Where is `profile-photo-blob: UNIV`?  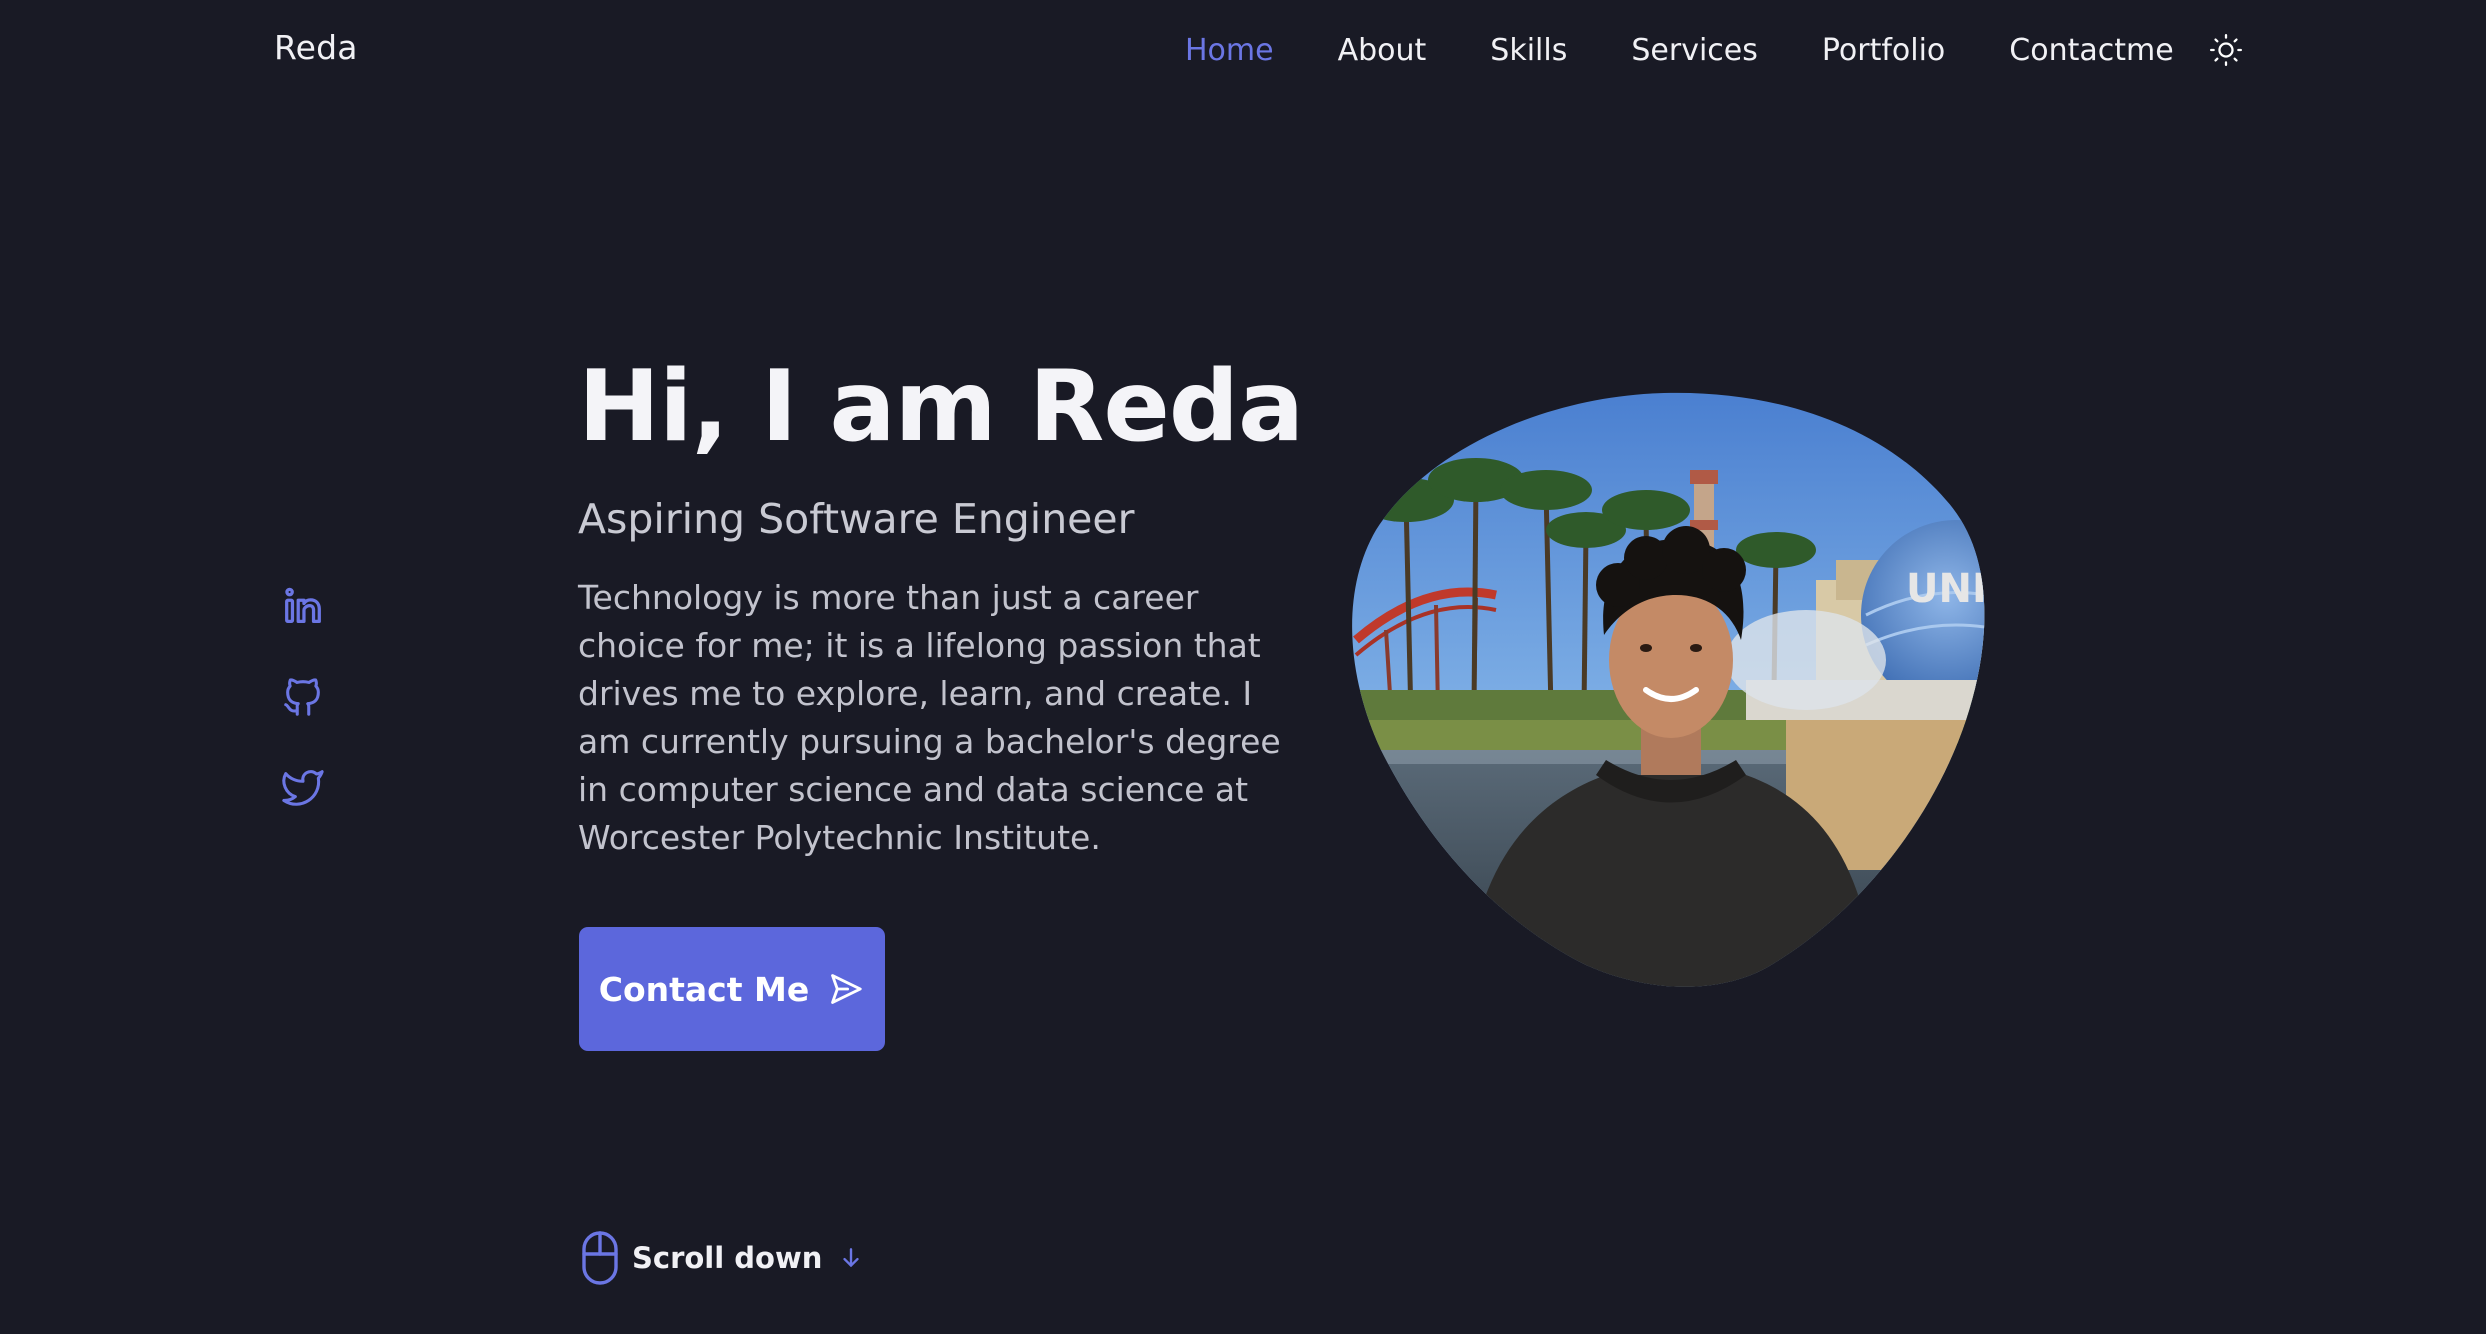
profile-photo-blob: UNIV is located at coordinates (1672, 689).